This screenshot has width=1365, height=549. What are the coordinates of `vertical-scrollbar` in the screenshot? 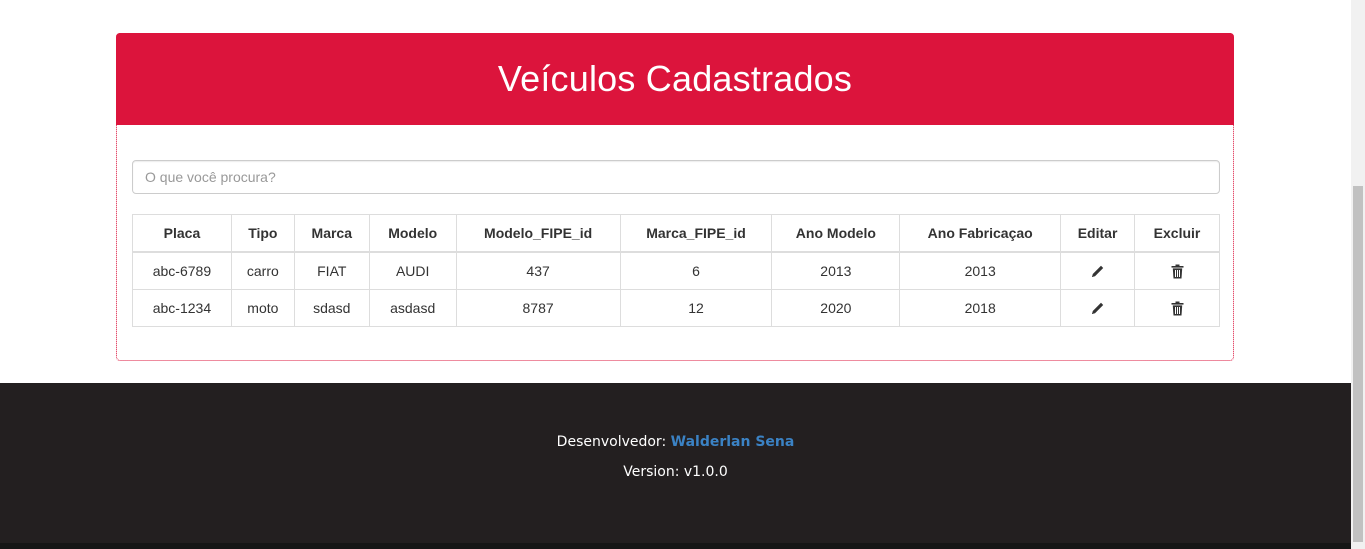 It's located at (1358, 274).